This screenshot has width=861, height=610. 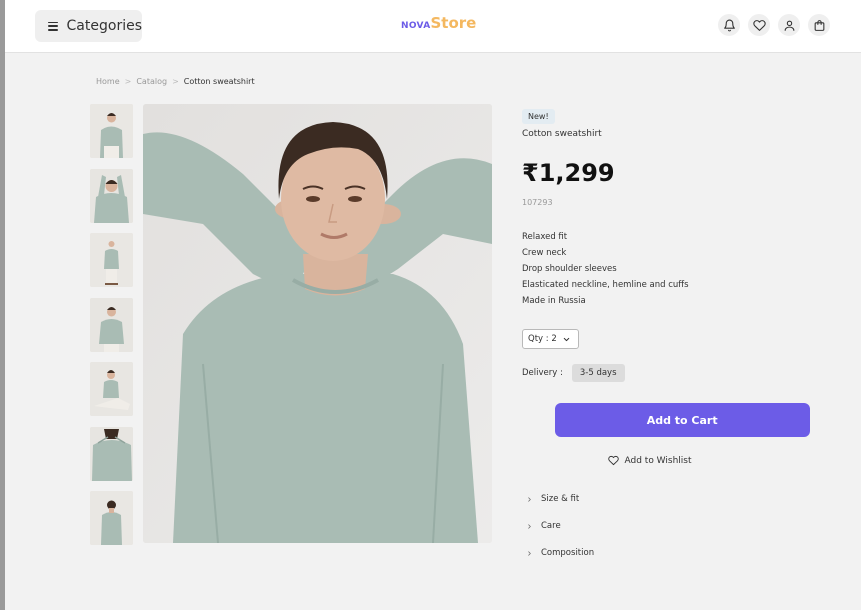 What do you see at coordinates (2, 305) in the screenshot?
I see `window-edge` at bounding box center [2, 305].